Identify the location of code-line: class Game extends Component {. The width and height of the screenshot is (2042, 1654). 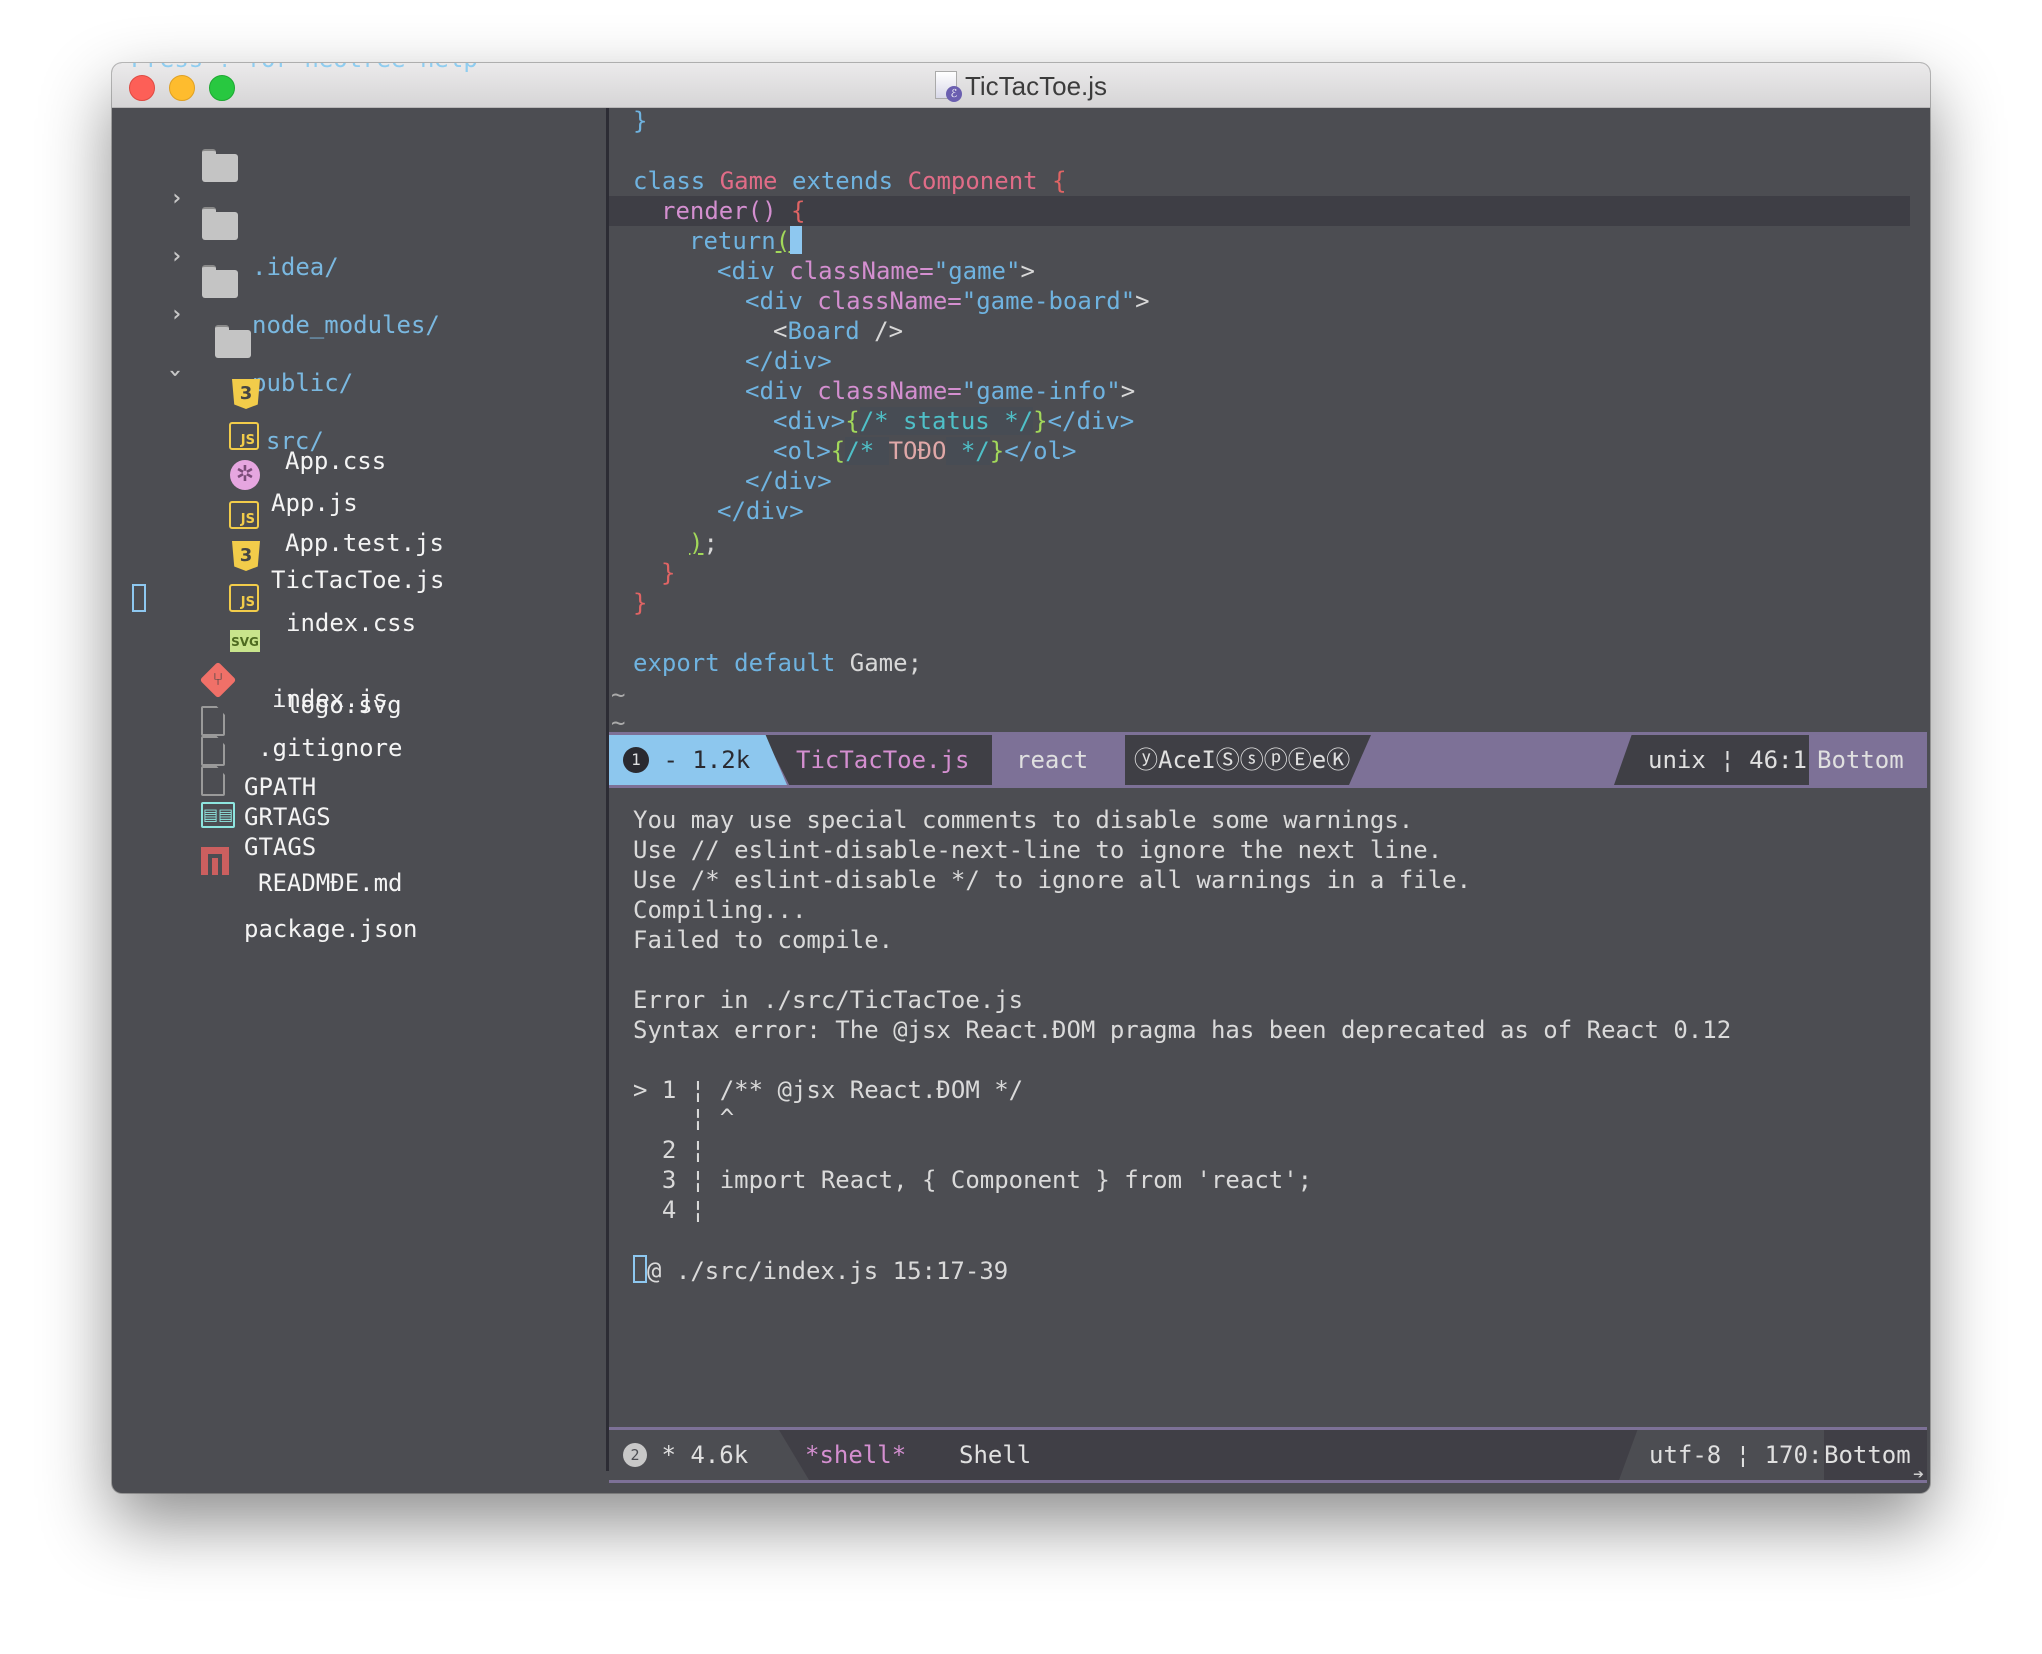
(850, 181).